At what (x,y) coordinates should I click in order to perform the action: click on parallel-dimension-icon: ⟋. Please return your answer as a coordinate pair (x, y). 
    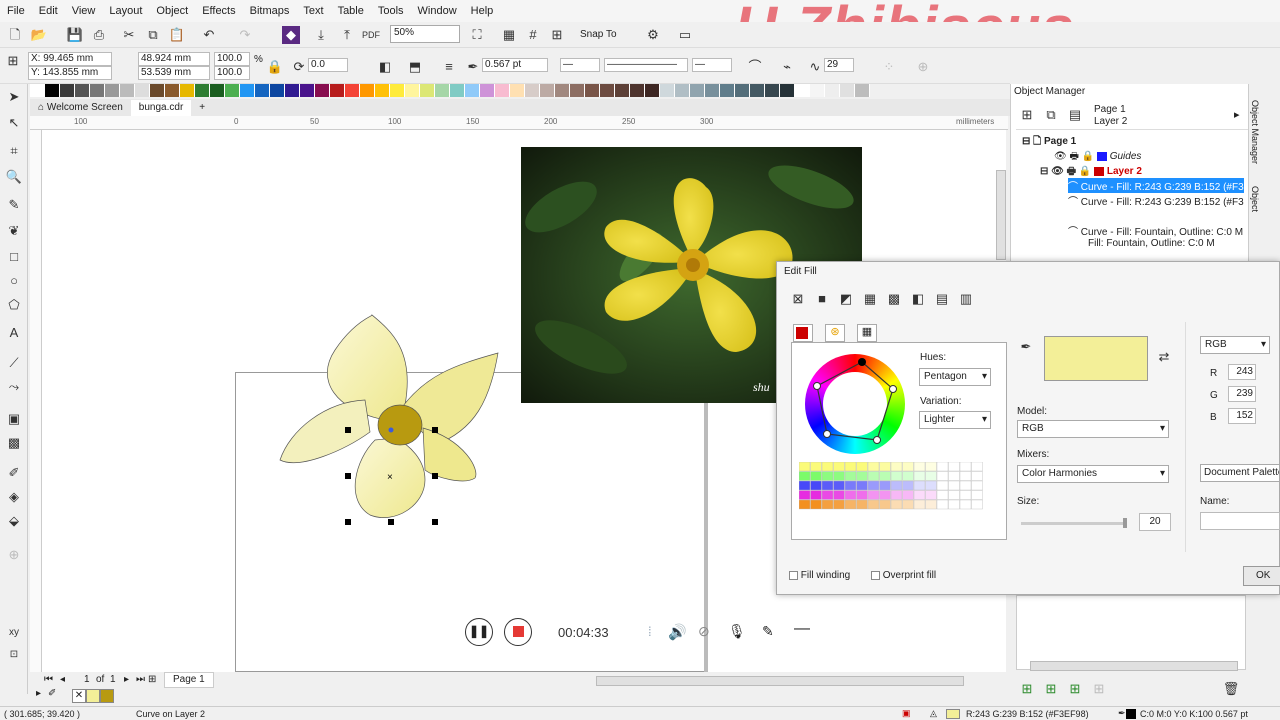
    Looking at the image, I should click on (14, 363).